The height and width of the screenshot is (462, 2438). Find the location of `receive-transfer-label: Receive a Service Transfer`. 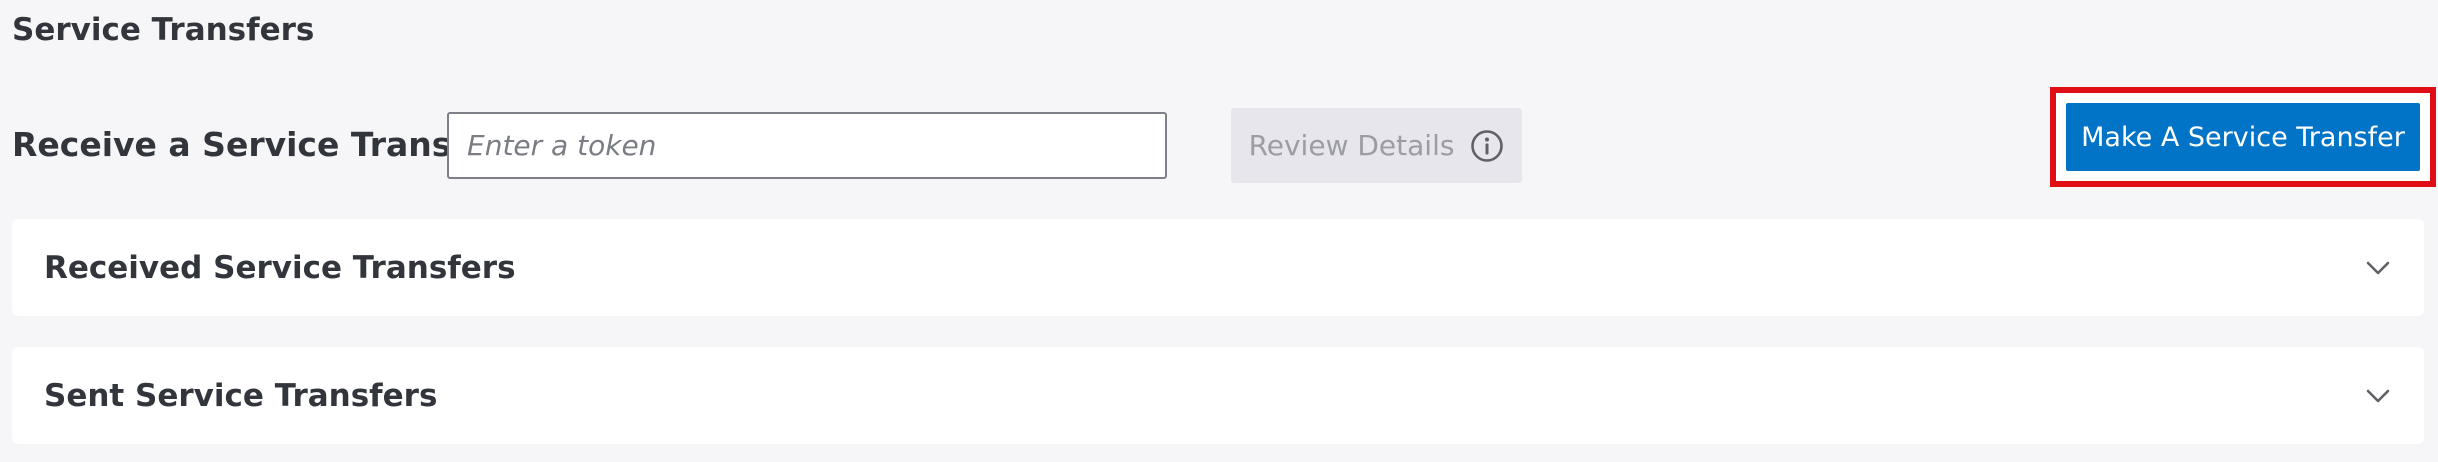

receive-transfer-label: Receive a Service Transfer is located at coordinates (258, 144).